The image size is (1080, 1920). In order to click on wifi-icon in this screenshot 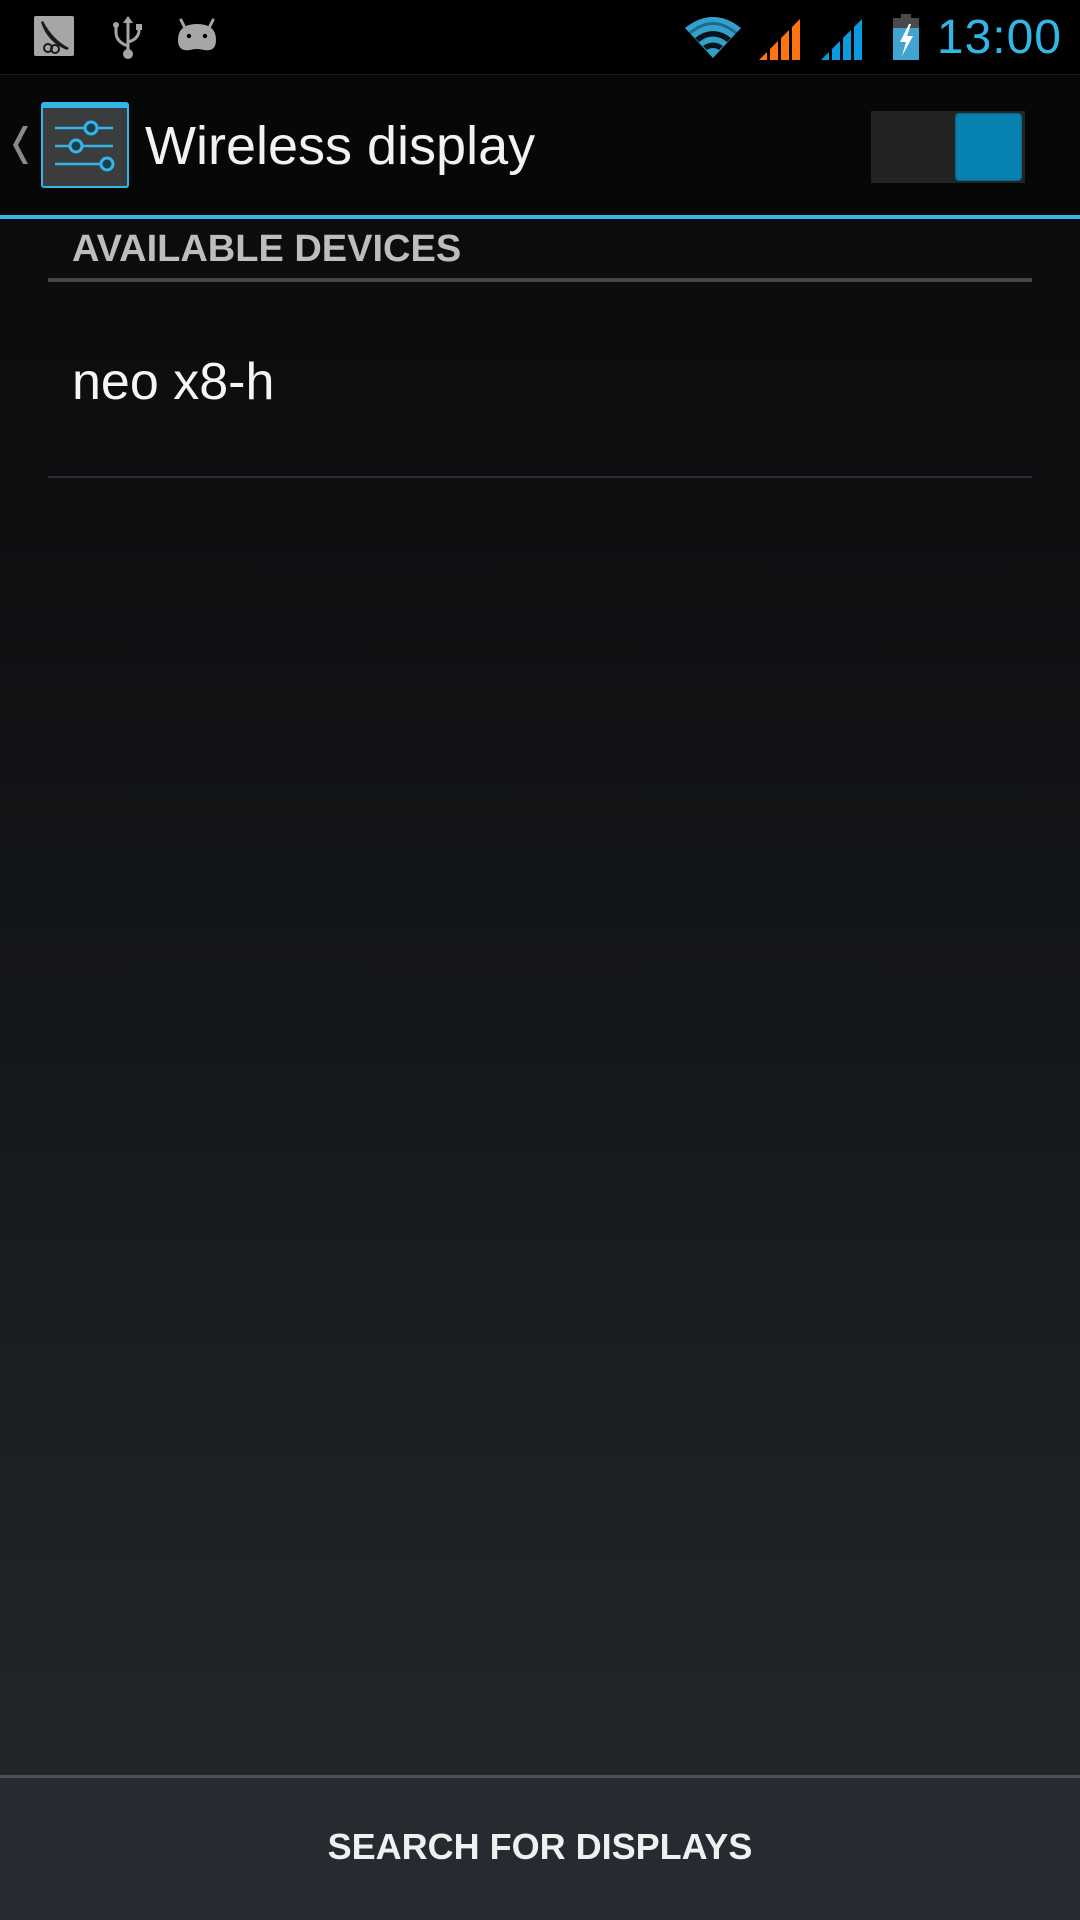, I will do `click(713, 37)`.